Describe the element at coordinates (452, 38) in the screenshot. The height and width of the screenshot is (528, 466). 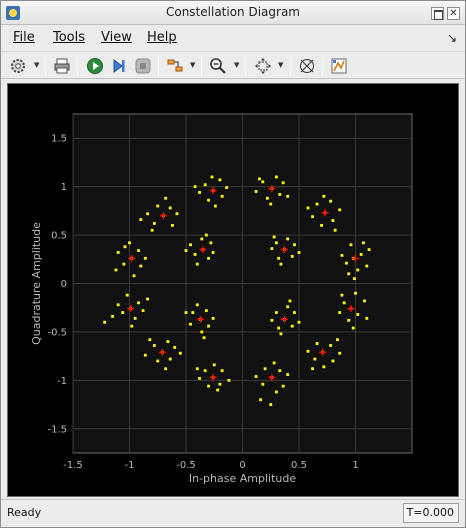
I see `dock-arrow-icon: ↘` at that location.